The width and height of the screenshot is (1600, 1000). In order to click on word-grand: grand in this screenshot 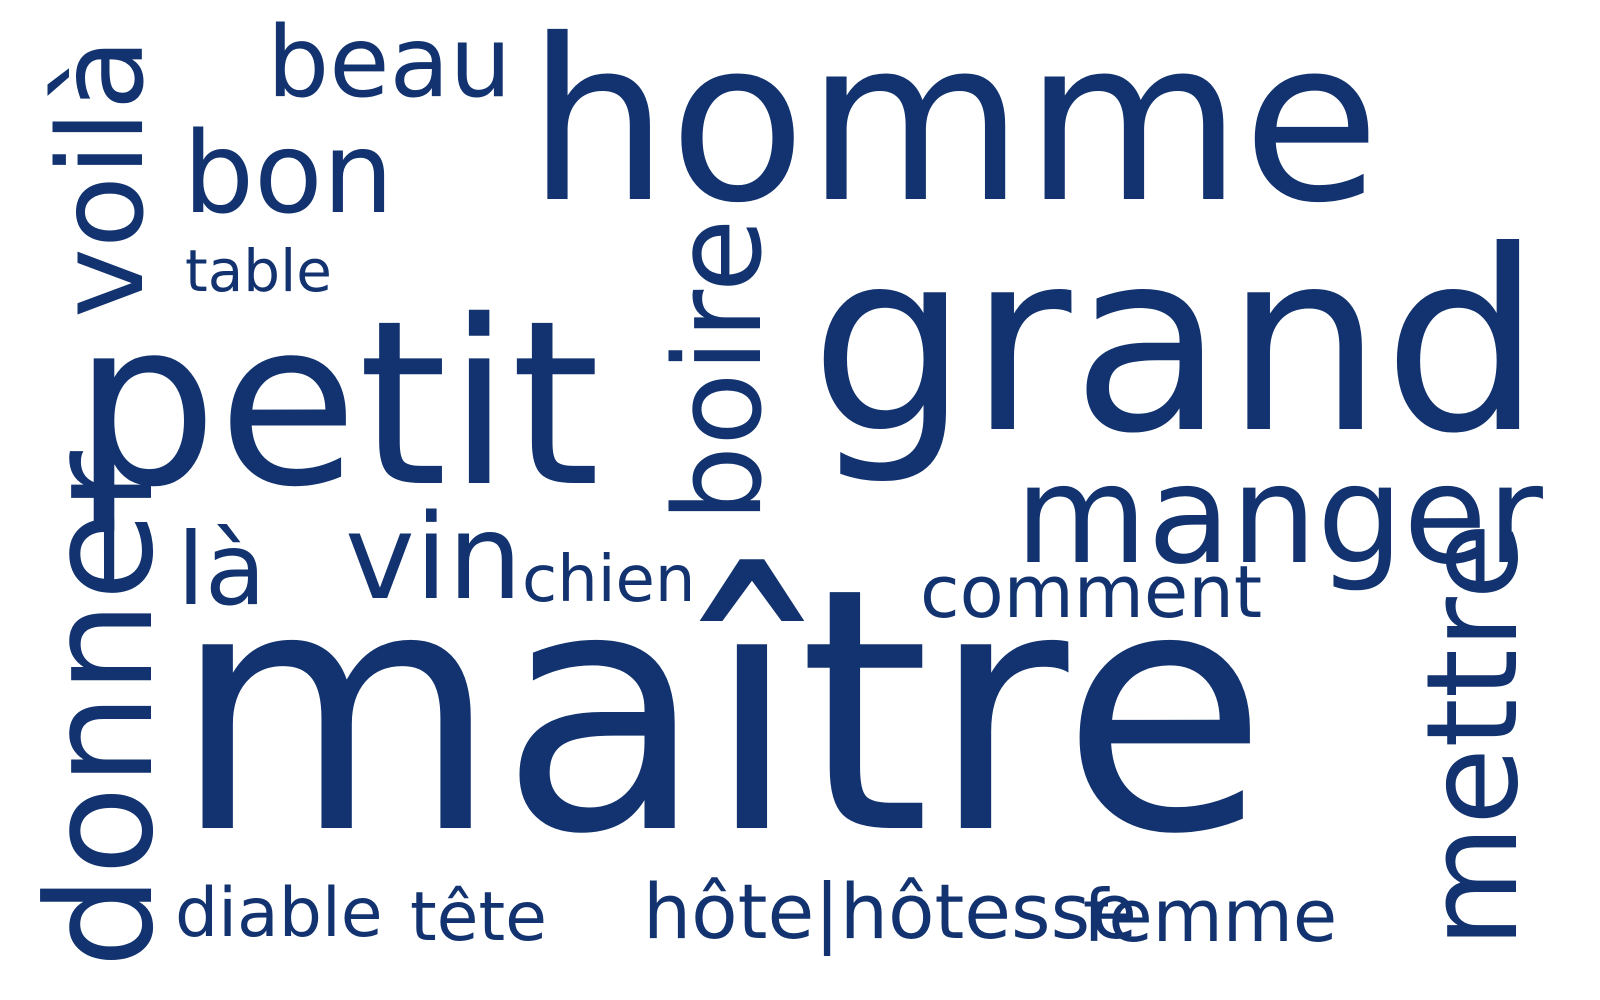, I will do `click(1176, 342)`.